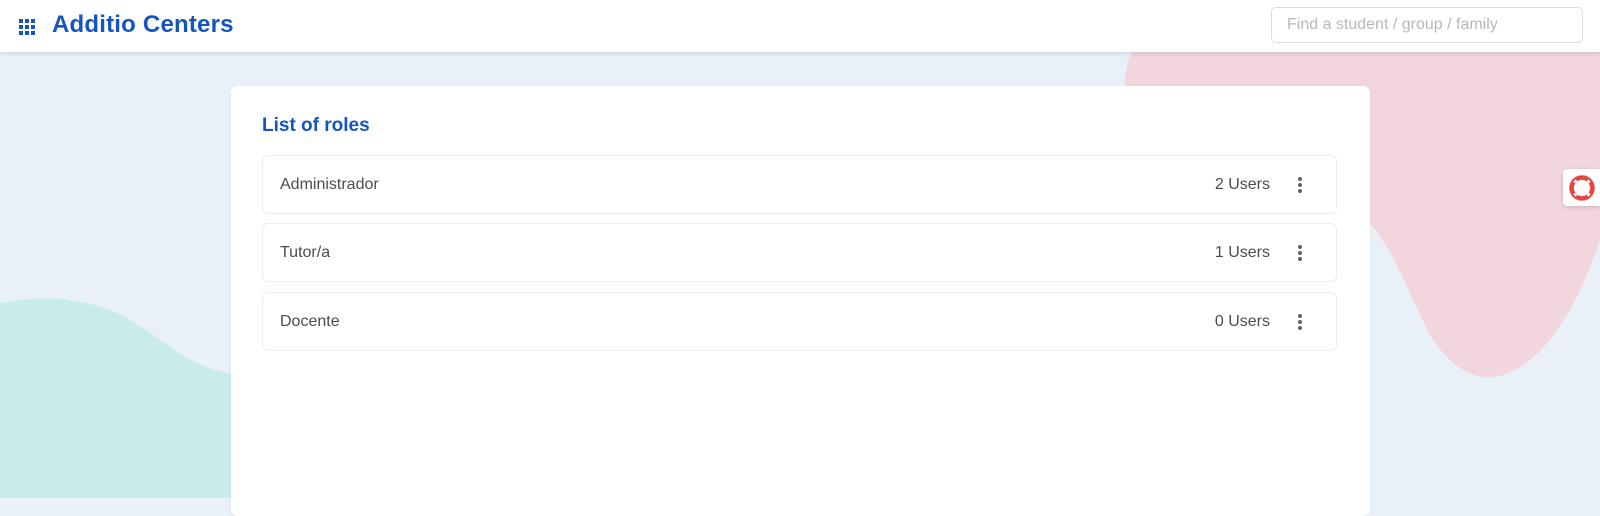  Describe the element at coordinates (27, 27) in the screenshot. I see `grid-apps-icon` at that location.